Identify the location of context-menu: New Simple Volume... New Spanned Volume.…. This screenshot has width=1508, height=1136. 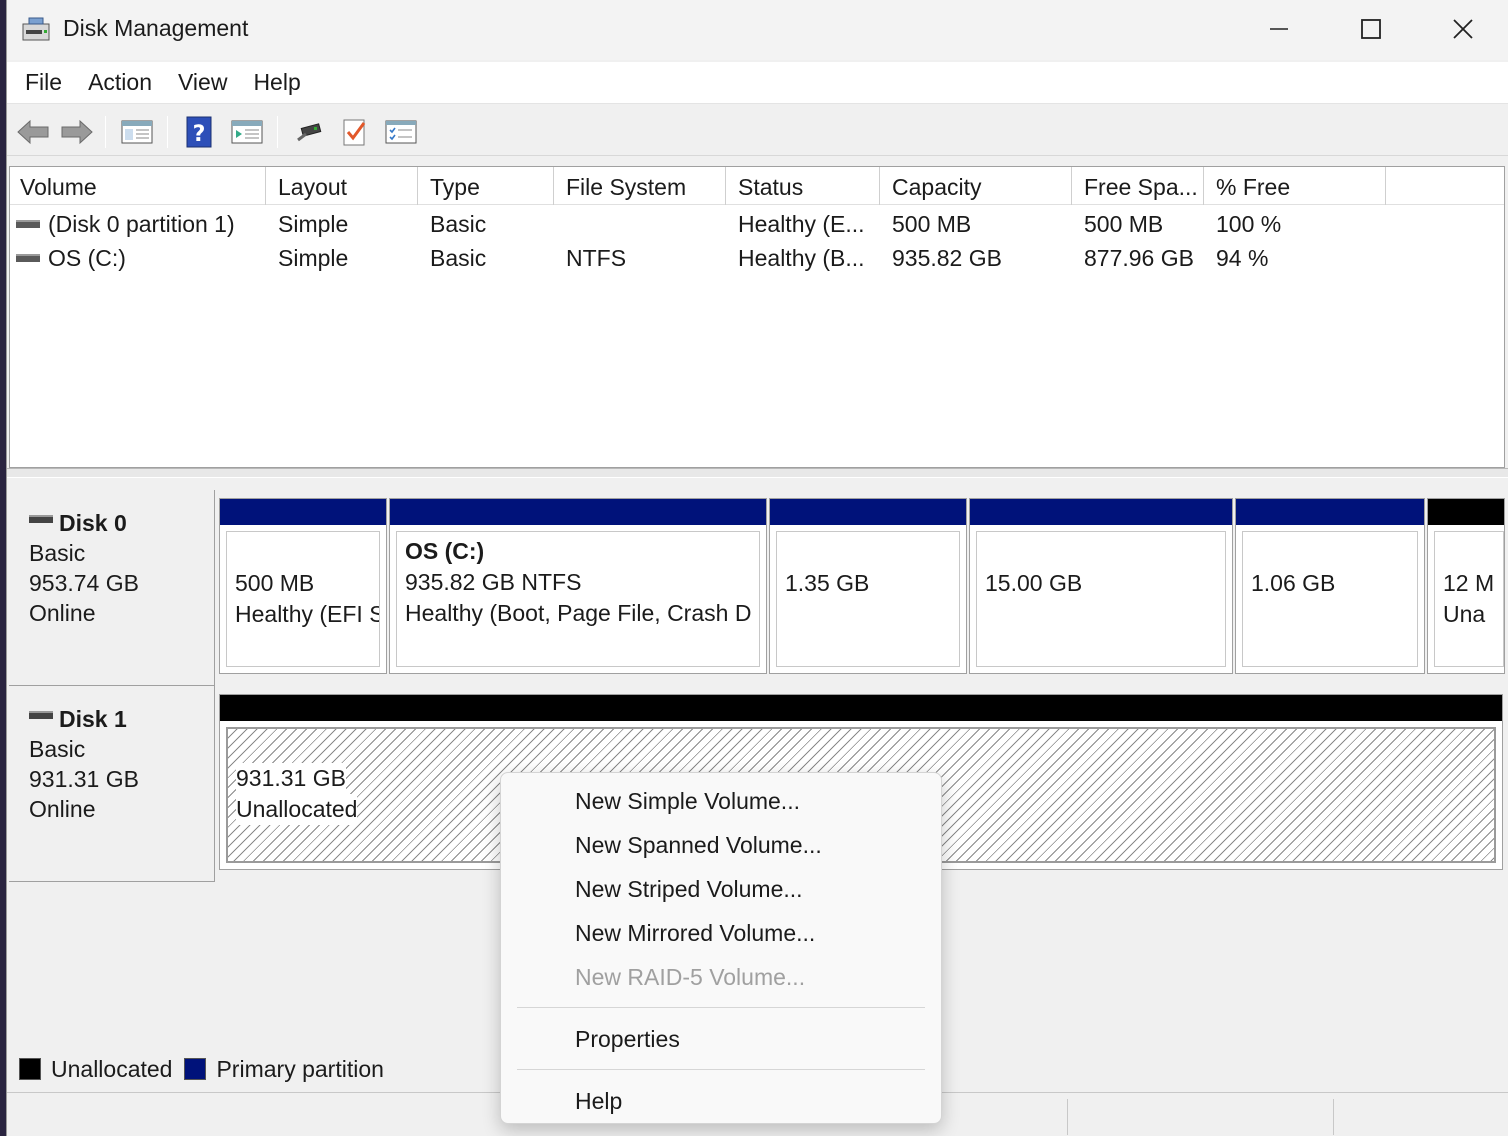
(721, 948).